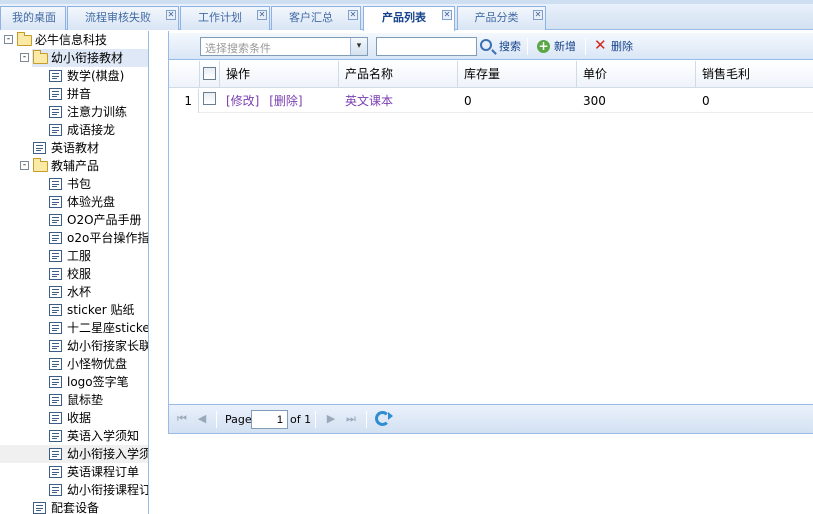 The height and width of the screenshot is (514, 813). I want to click on edit-link: [修改], so click(242, 101).